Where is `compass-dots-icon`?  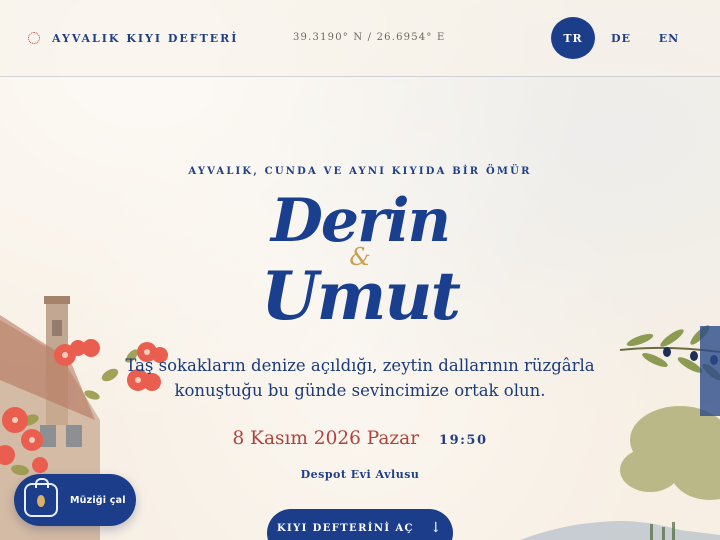
compass-dots-icon is located at coordinates (34, 38).